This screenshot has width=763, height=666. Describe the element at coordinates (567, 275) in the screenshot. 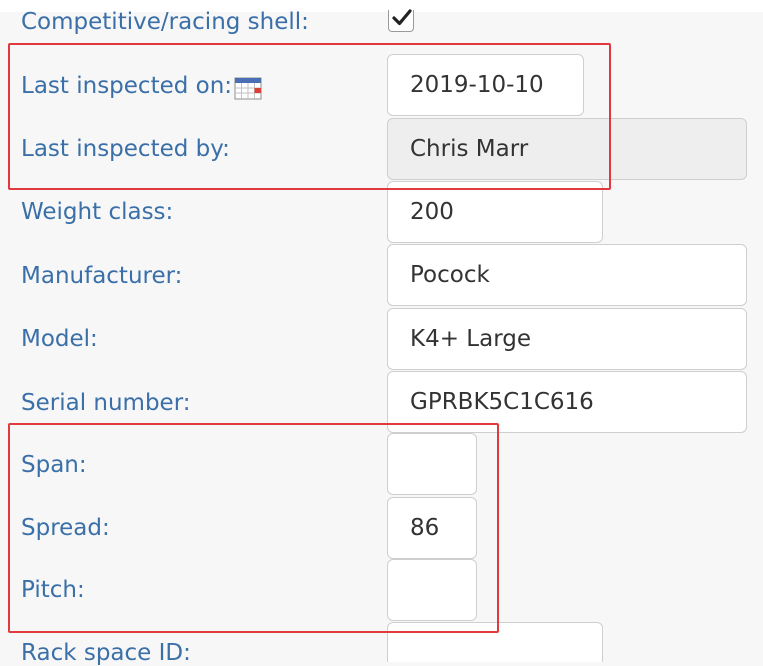

I see `manufacturer-field: Pocock` at that location.